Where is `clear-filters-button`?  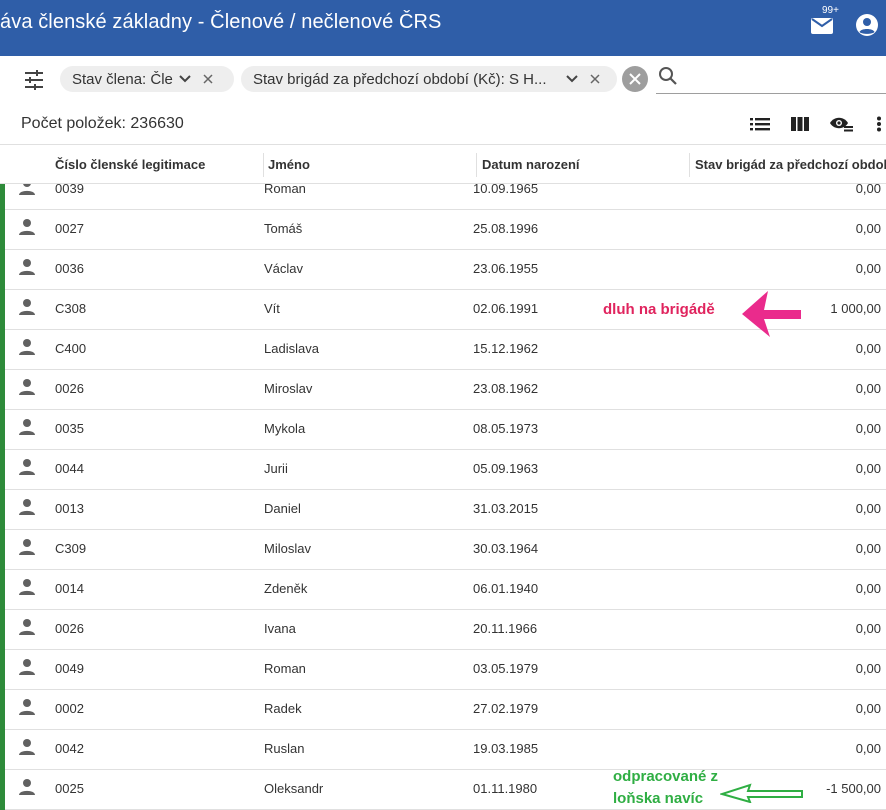
clear-filters-button is located at coordinates (635, 79).